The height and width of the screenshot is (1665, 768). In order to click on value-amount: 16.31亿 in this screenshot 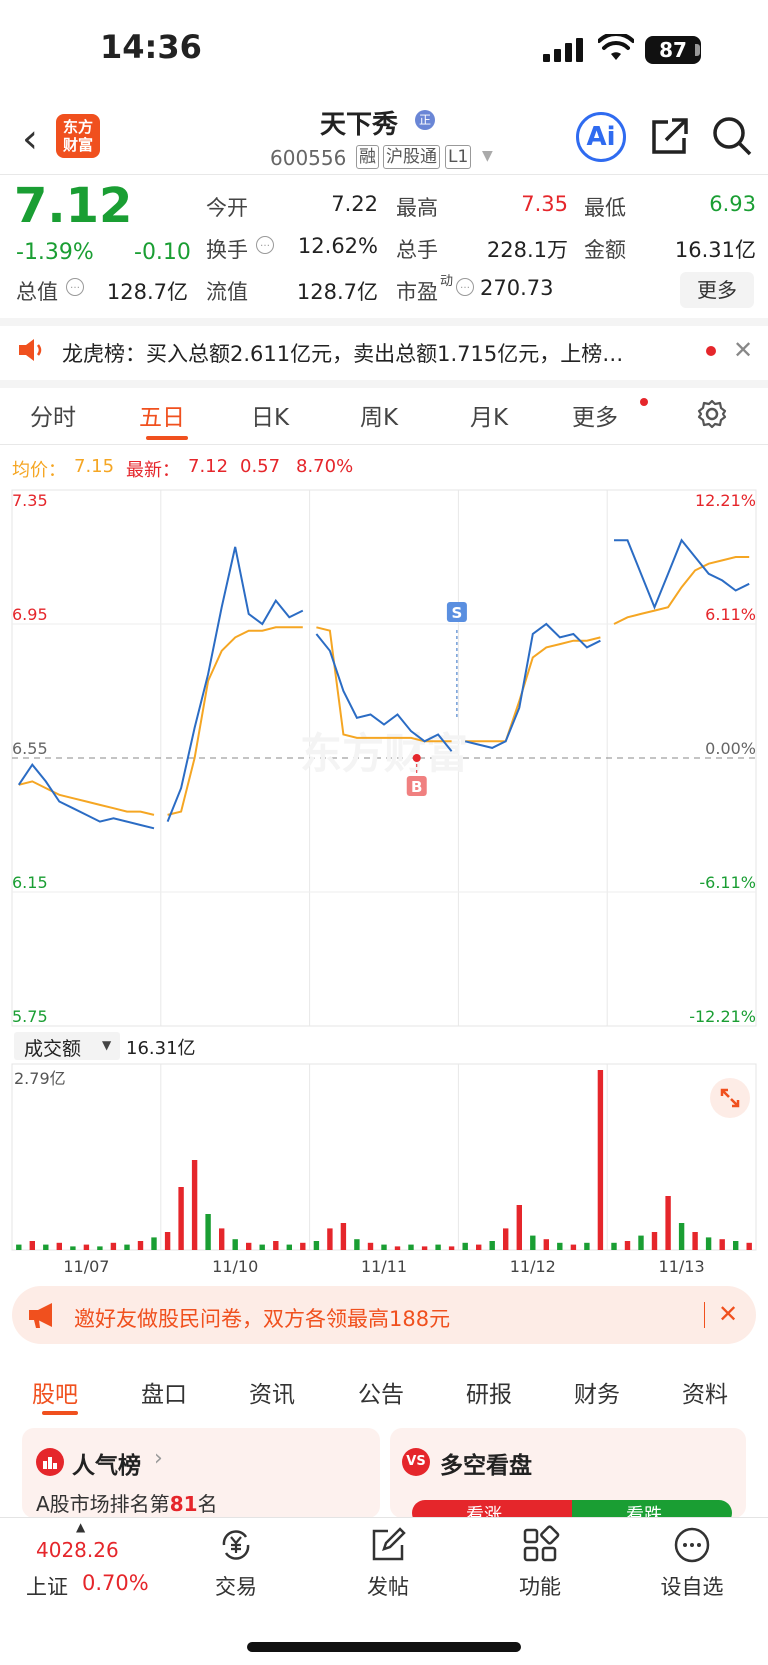, I will do `click(715, 250)`.